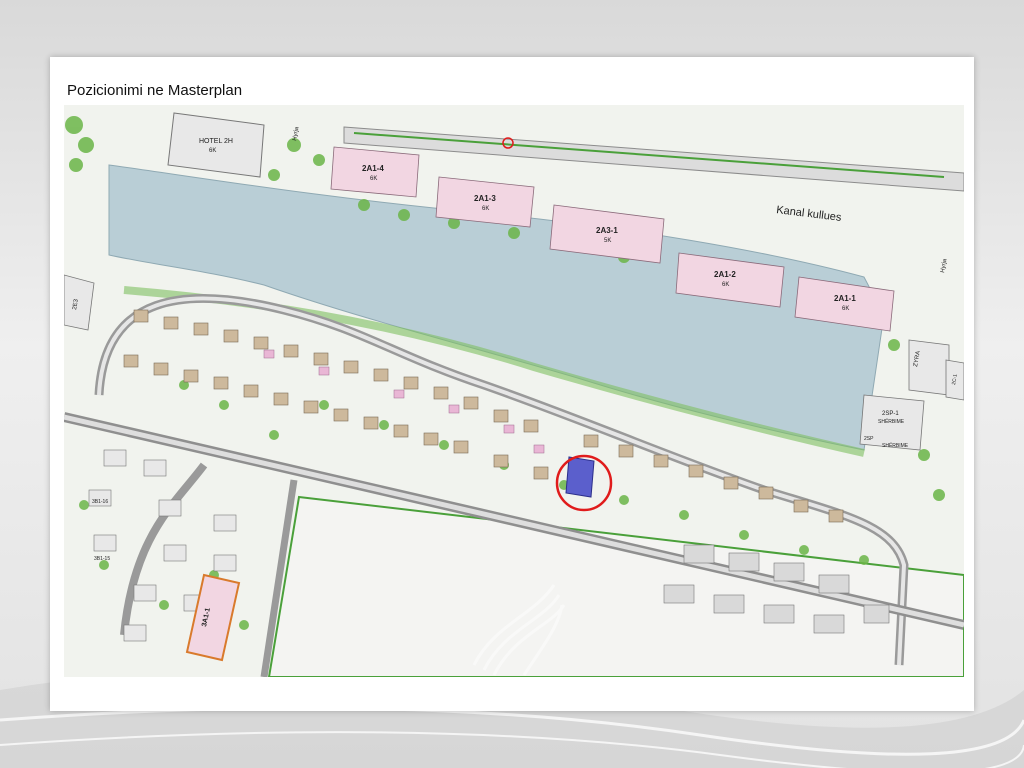  Describe the element at coordinates (102, 559) in the screenshot. I see `svg-text: 3B1-15` at that location.